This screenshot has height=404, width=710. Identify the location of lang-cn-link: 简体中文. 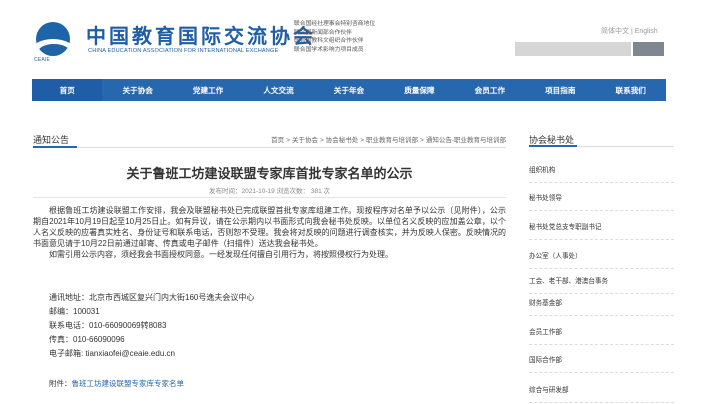
(615, 31).